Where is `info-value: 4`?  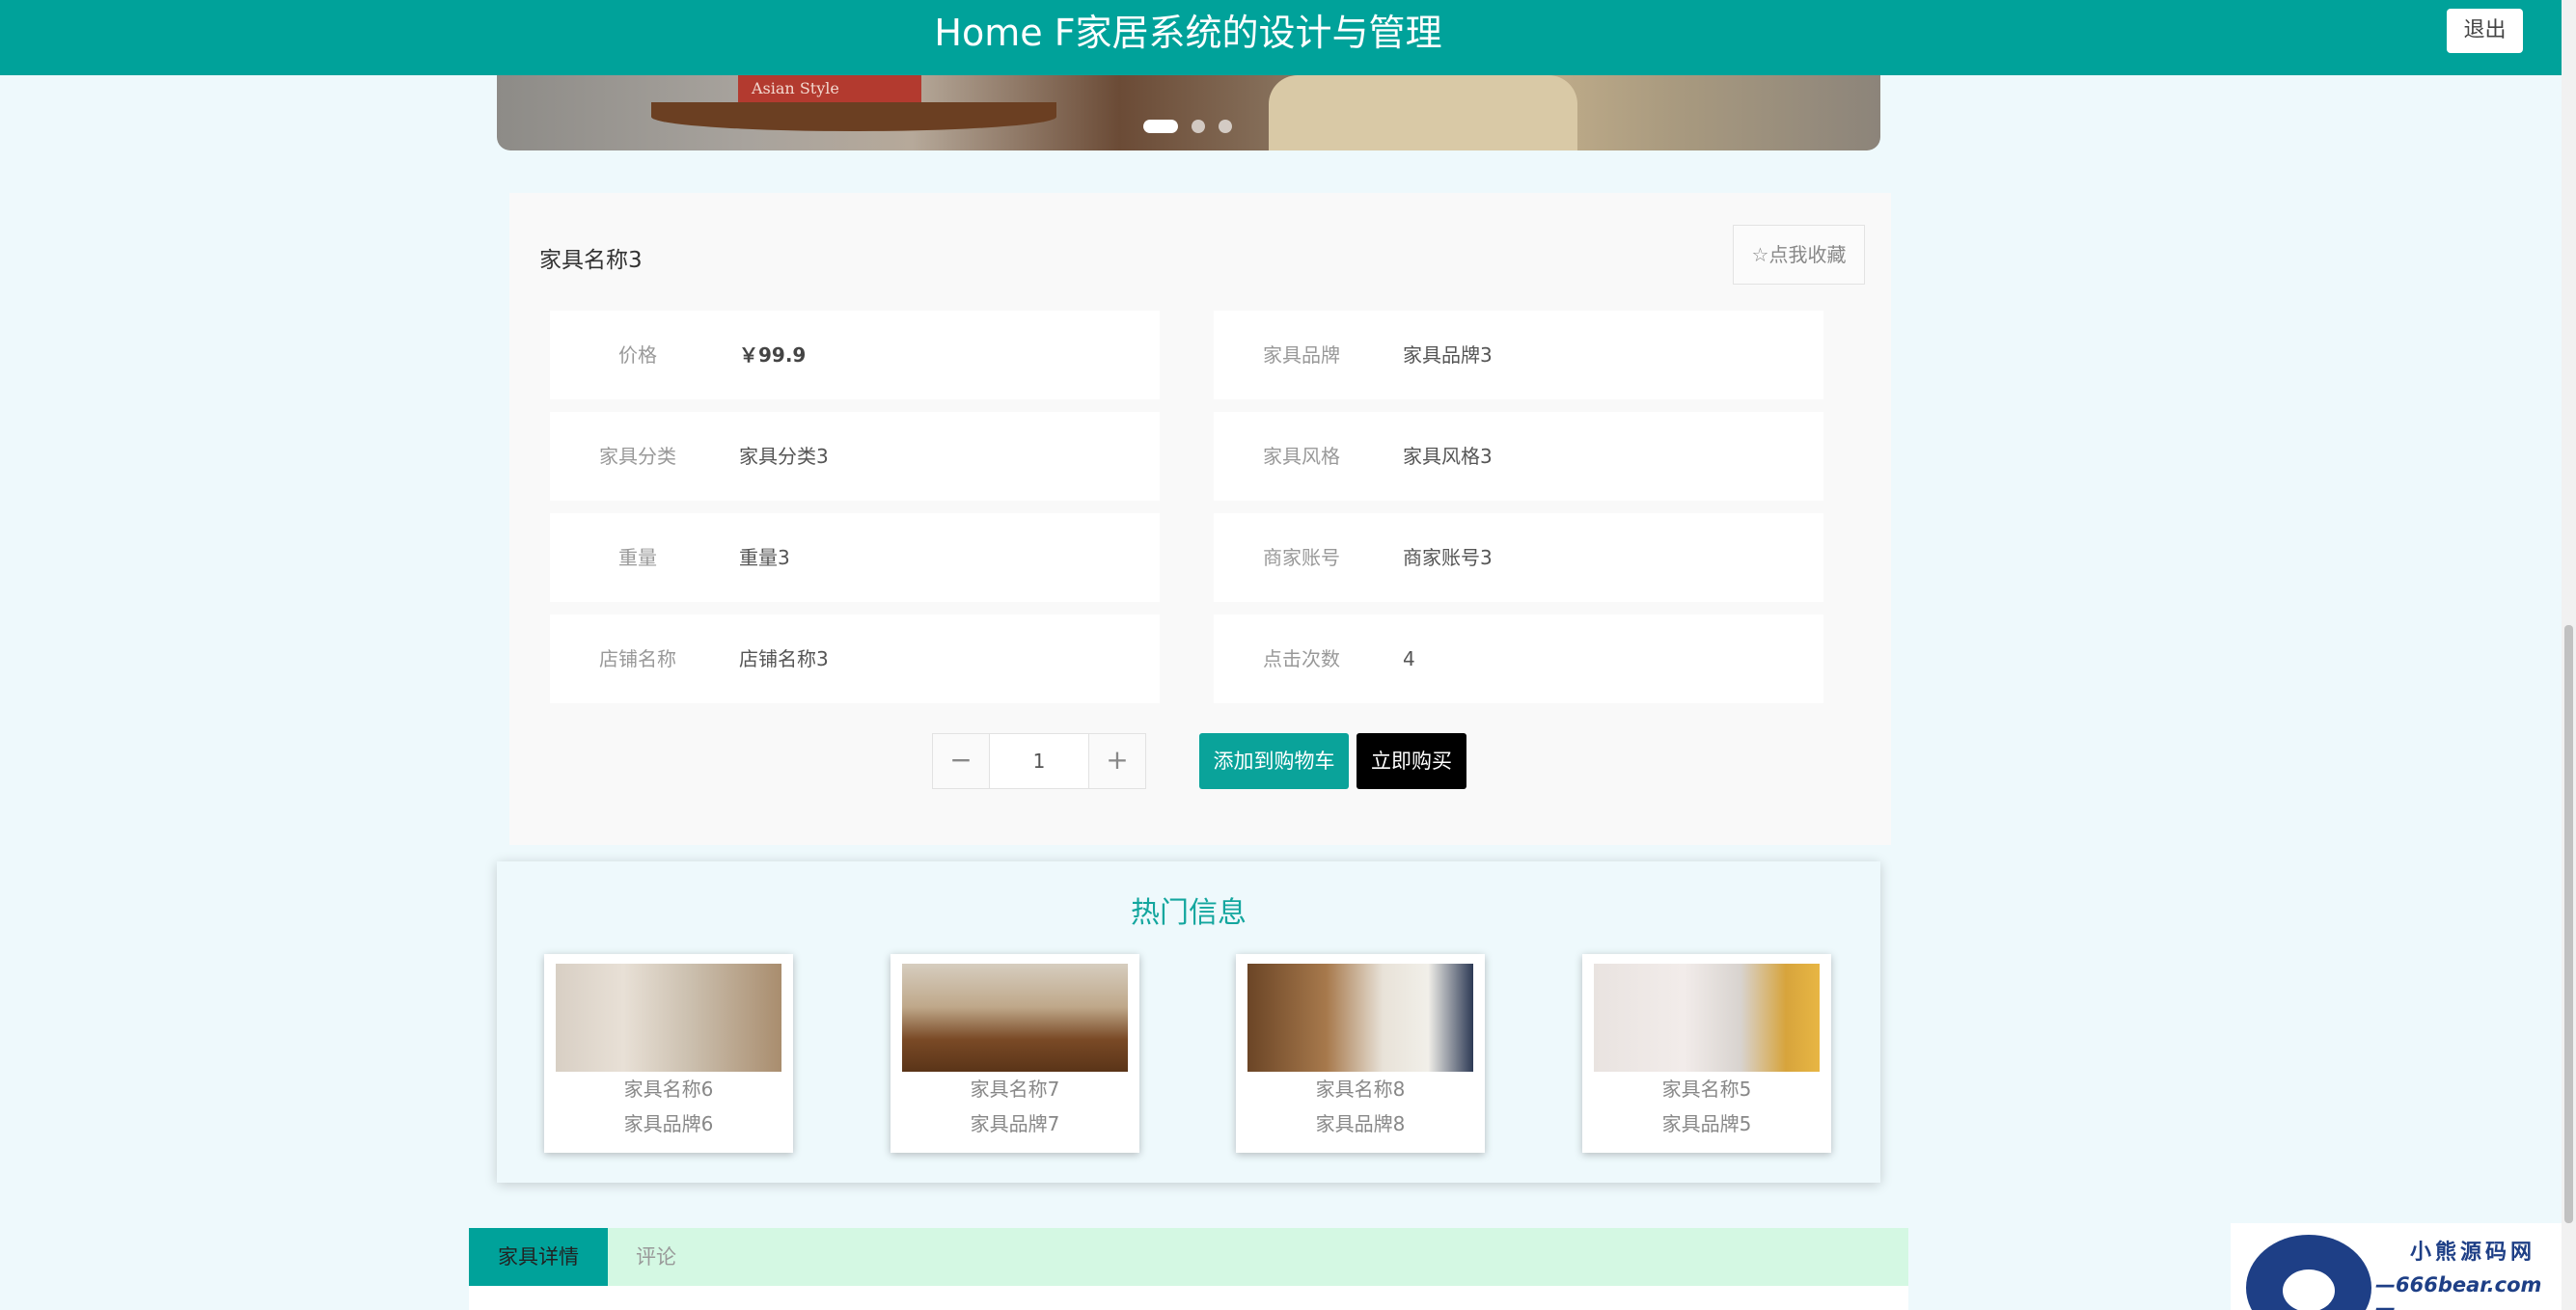 info-value: 4 is located at coordinates (1409, 659).